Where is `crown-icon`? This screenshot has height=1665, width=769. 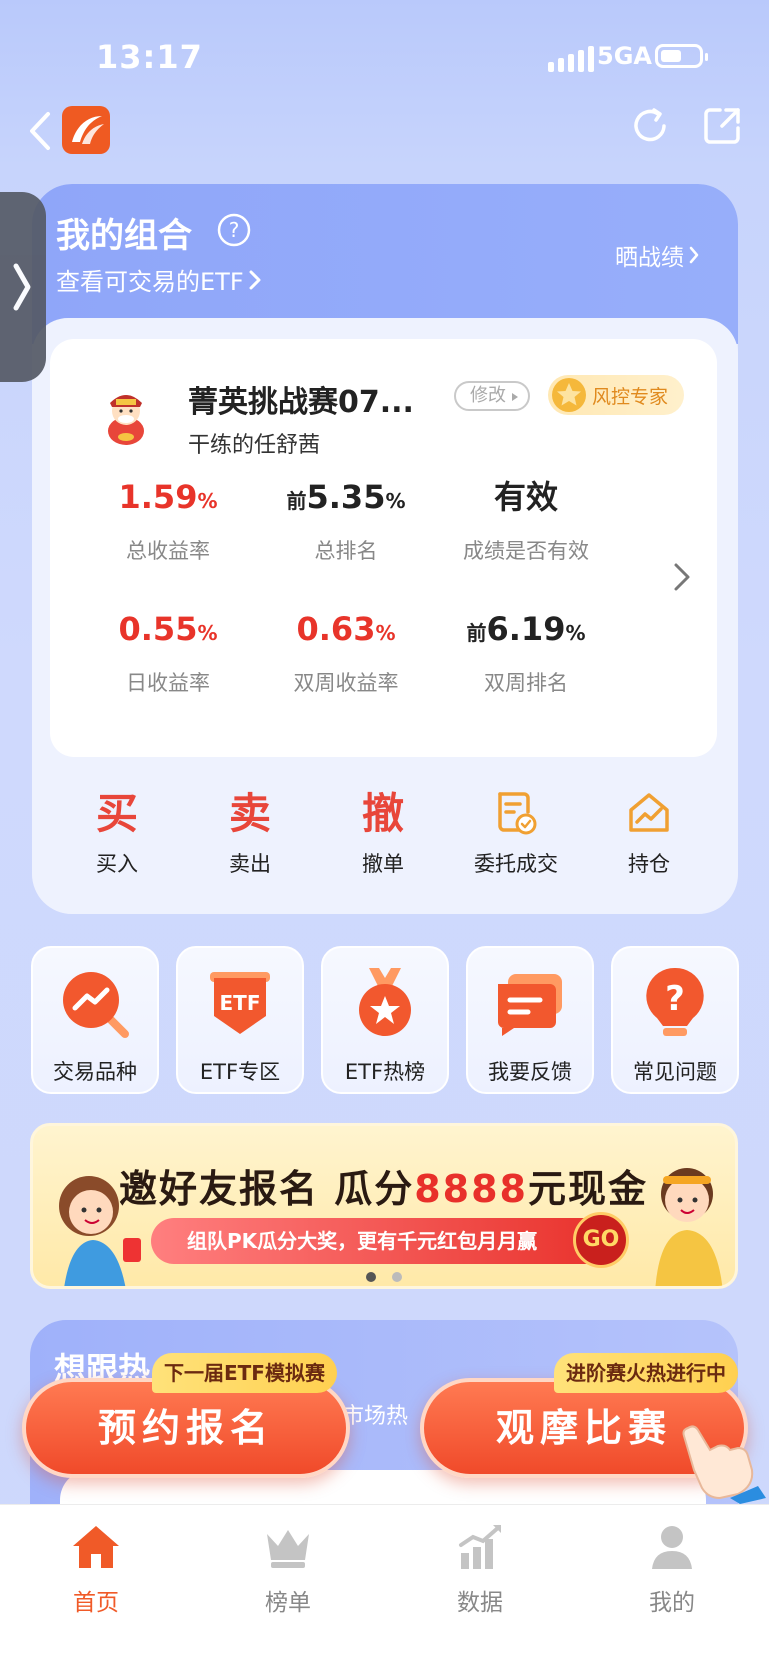
crown-icon is located at coordinates (288, 1549).